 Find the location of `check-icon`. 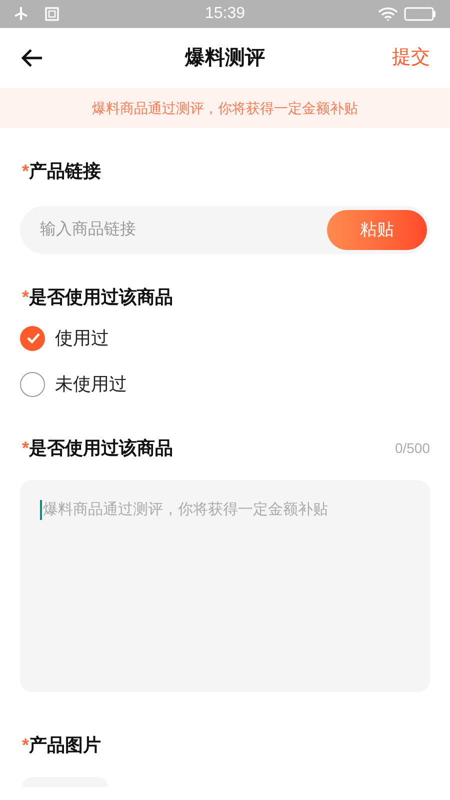

check-icon is located at coordinates (33, 338).